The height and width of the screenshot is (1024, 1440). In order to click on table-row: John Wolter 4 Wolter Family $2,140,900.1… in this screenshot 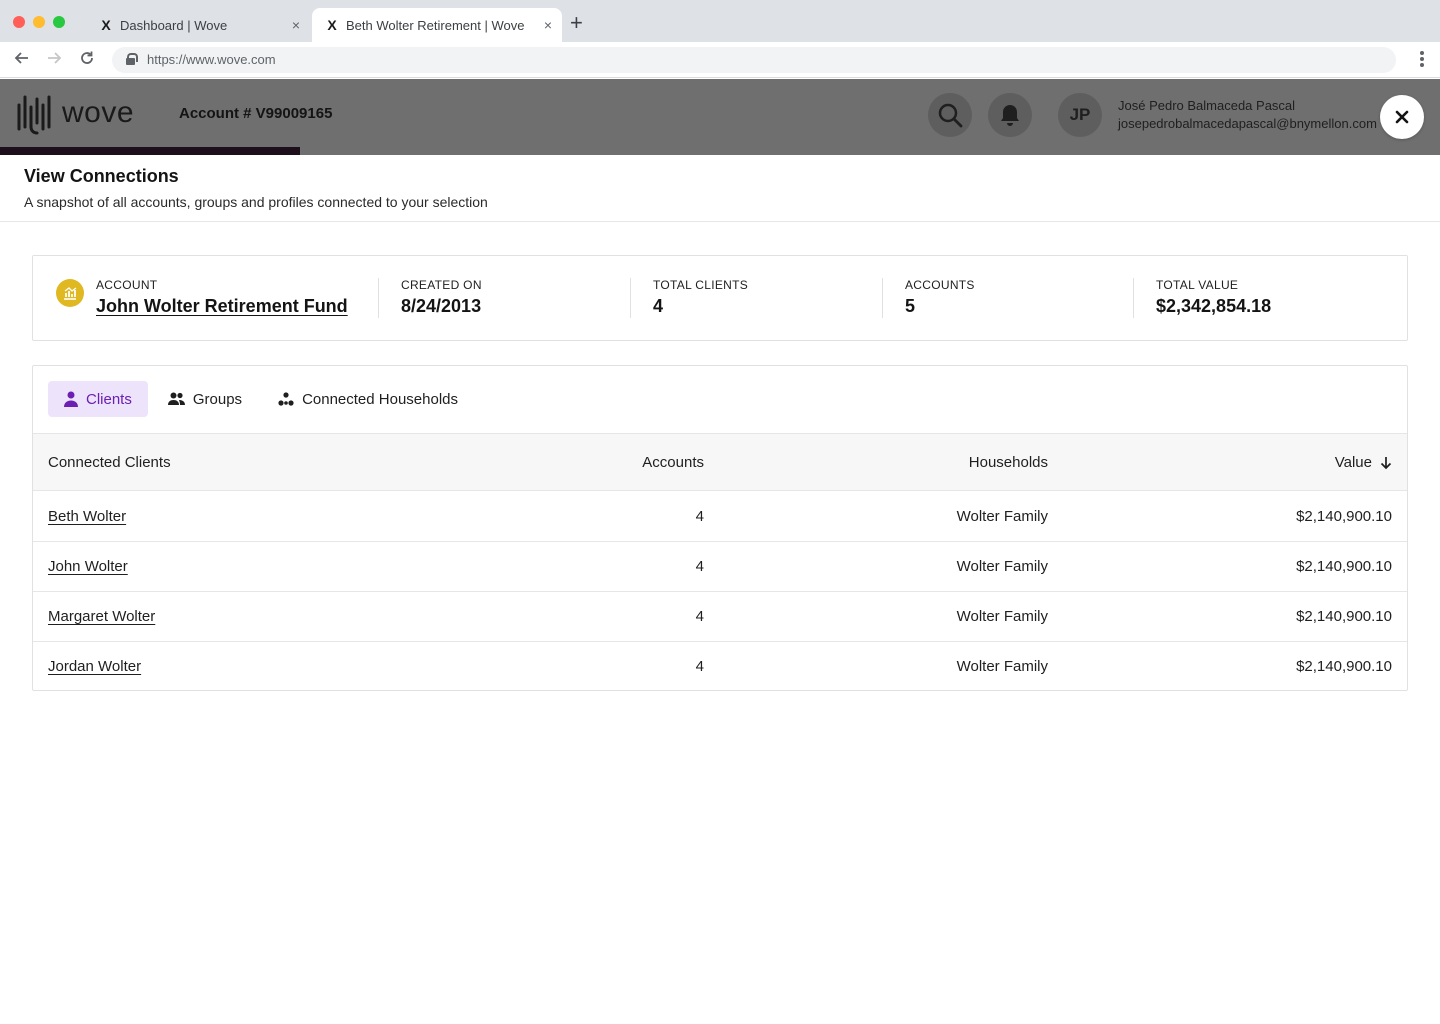, I will do `click(720, 567)`.